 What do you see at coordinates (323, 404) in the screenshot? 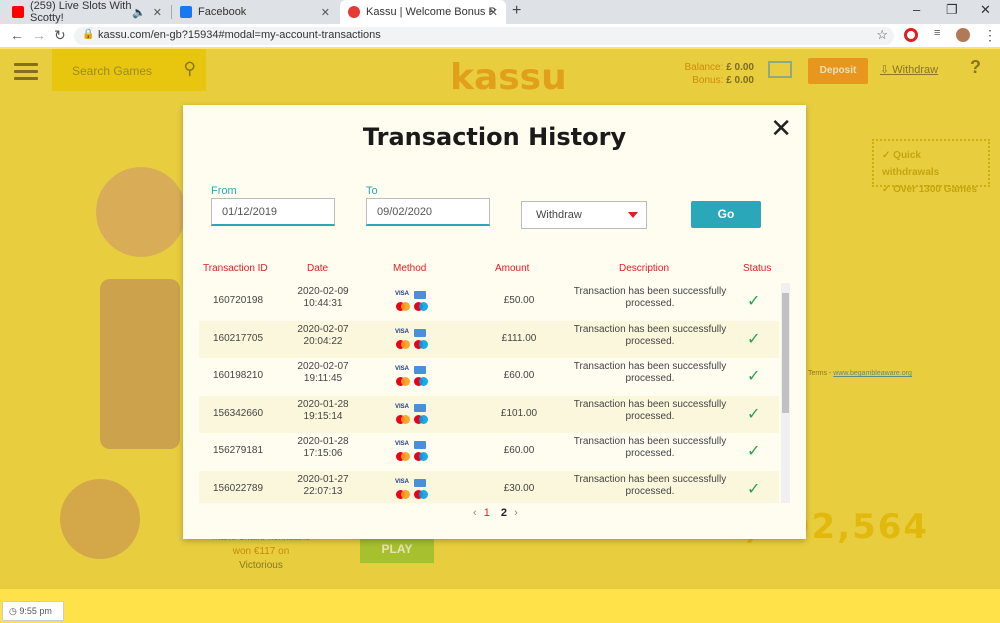
I see `date-value: 2020-01-28` at bounding box center [323, 404].